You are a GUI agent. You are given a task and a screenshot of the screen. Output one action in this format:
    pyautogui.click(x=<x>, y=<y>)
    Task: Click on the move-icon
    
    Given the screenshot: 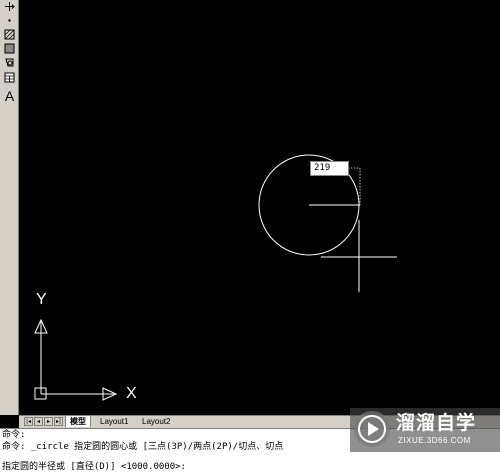 What is the action you would take?
    pyautogui.click(x=9, y=6)
    